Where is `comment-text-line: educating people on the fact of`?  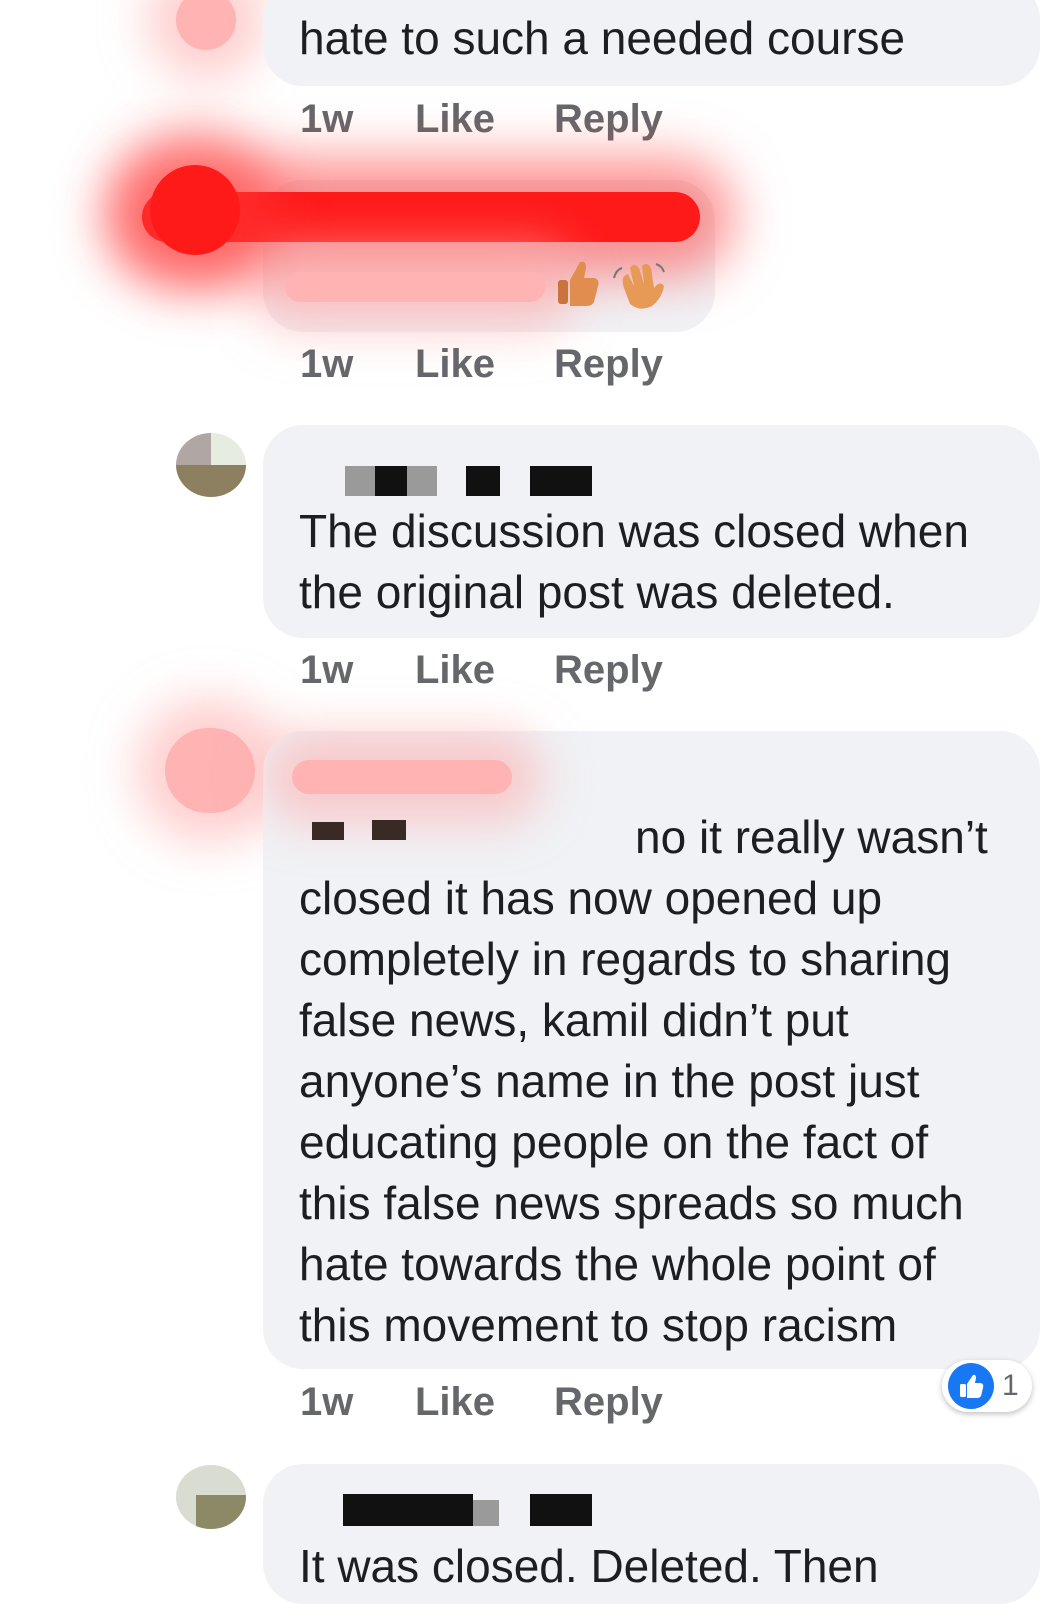 comment-text-line: educating people on the fact of is located at coordinates (614, 1142).